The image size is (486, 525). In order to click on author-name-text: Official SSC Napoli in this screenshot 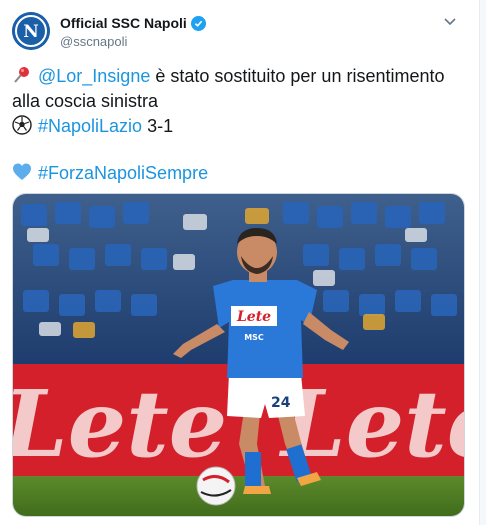, I will do `click(123, 23)`.